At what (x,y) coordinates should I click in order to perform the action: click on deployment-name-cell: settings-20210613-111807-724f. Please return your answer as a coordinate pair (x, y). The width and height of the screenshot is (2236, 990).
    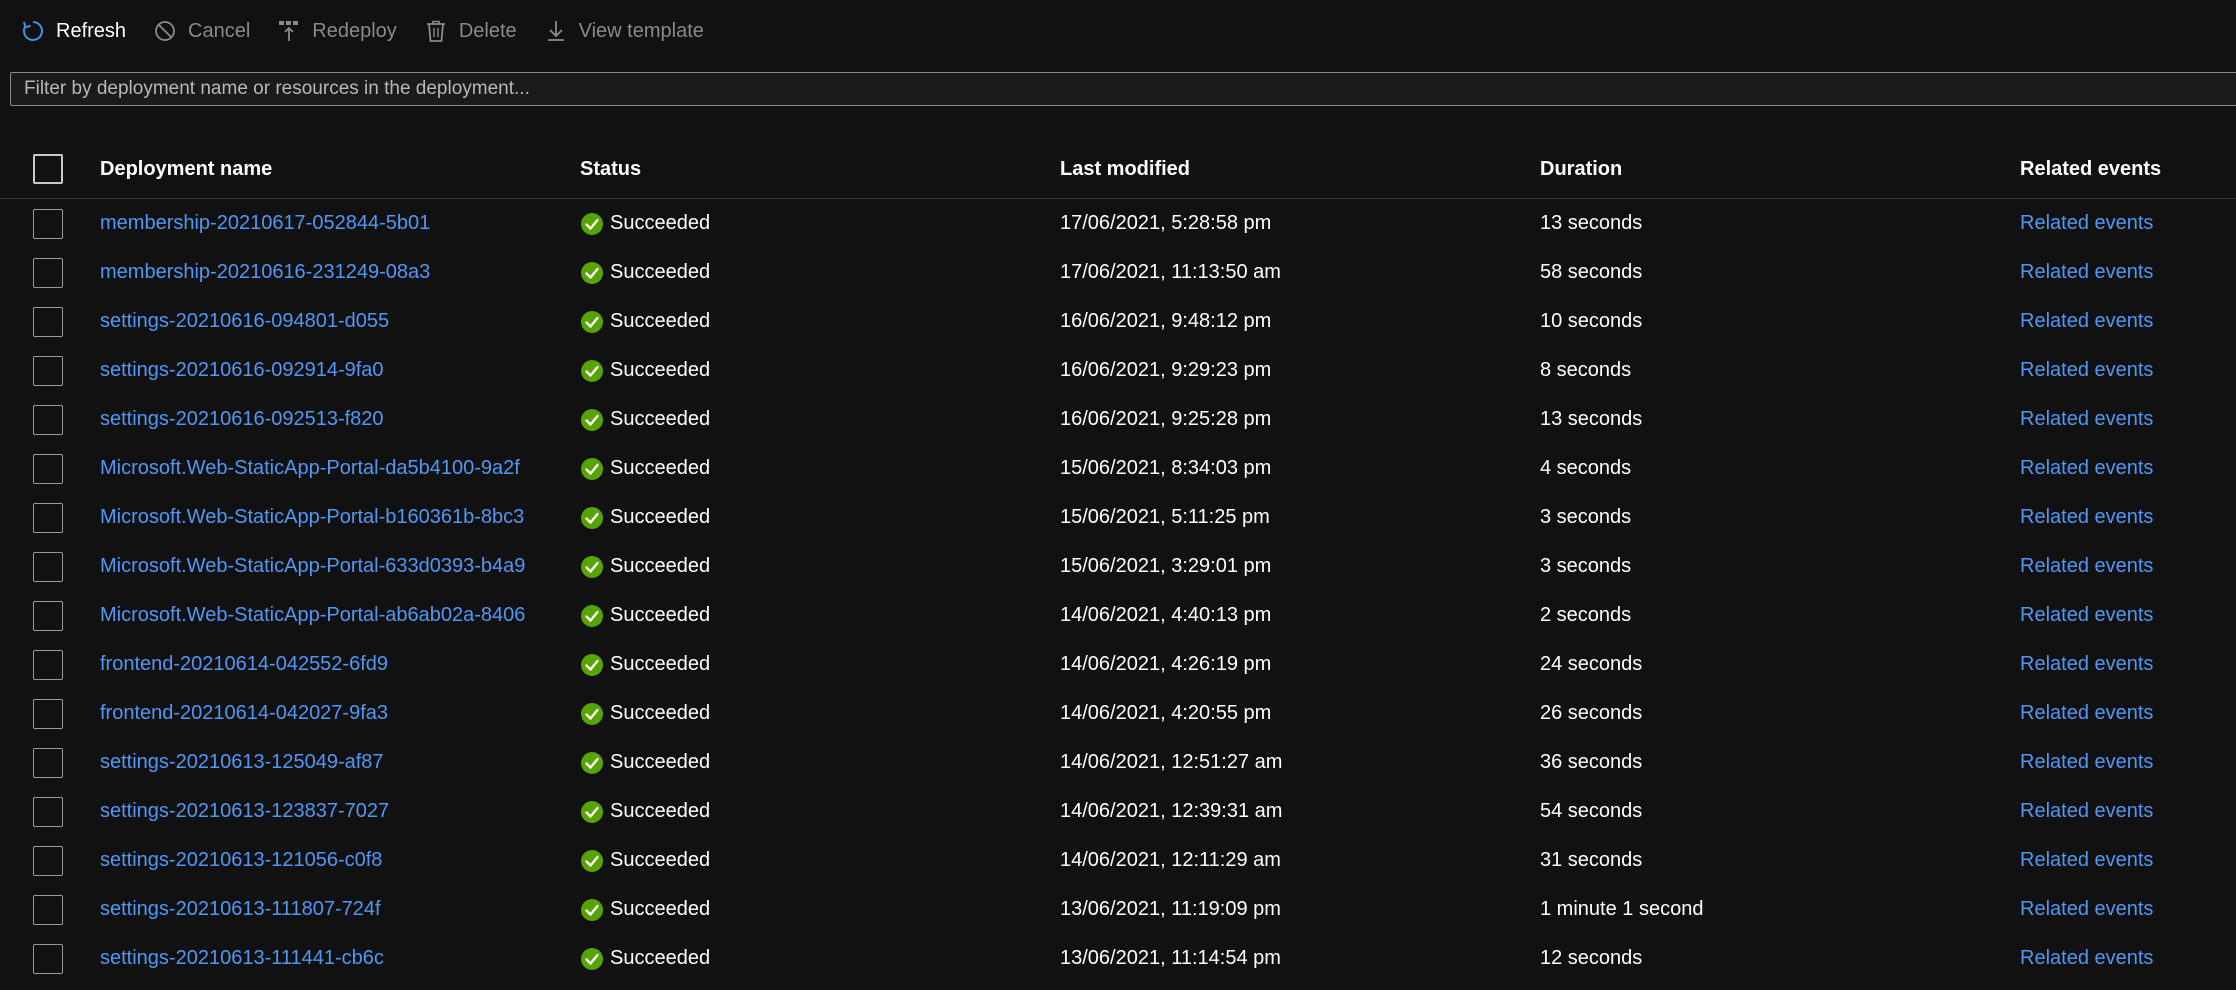
    Looking at the image, I should click on (240, 909).